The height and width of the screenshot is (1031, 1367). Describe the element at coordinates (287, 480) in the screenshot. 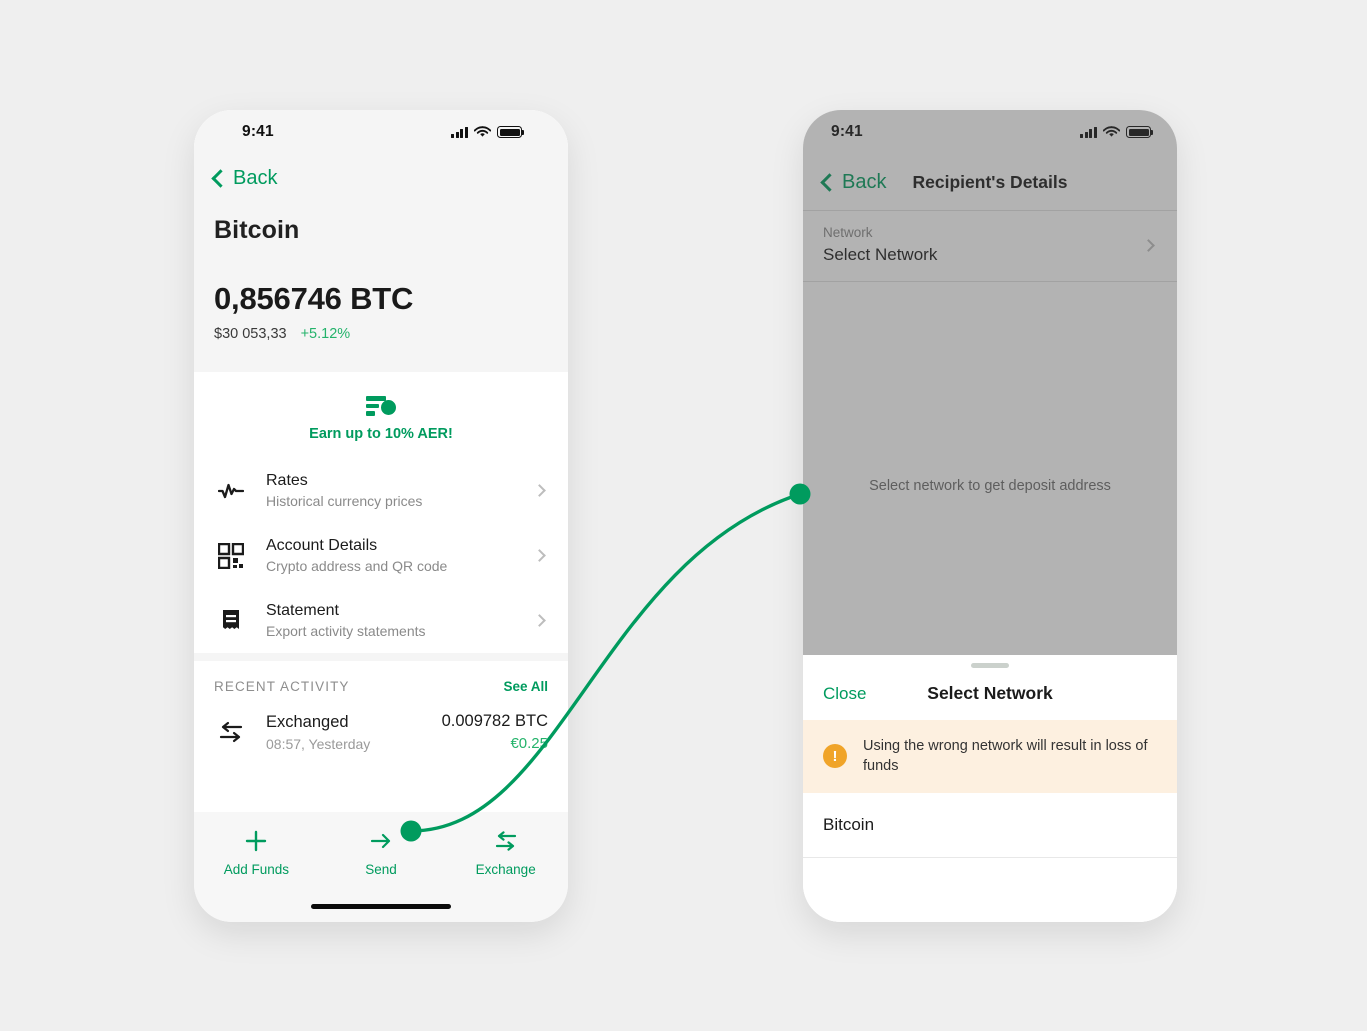

I see `menu-item-title: Rates` at that location.